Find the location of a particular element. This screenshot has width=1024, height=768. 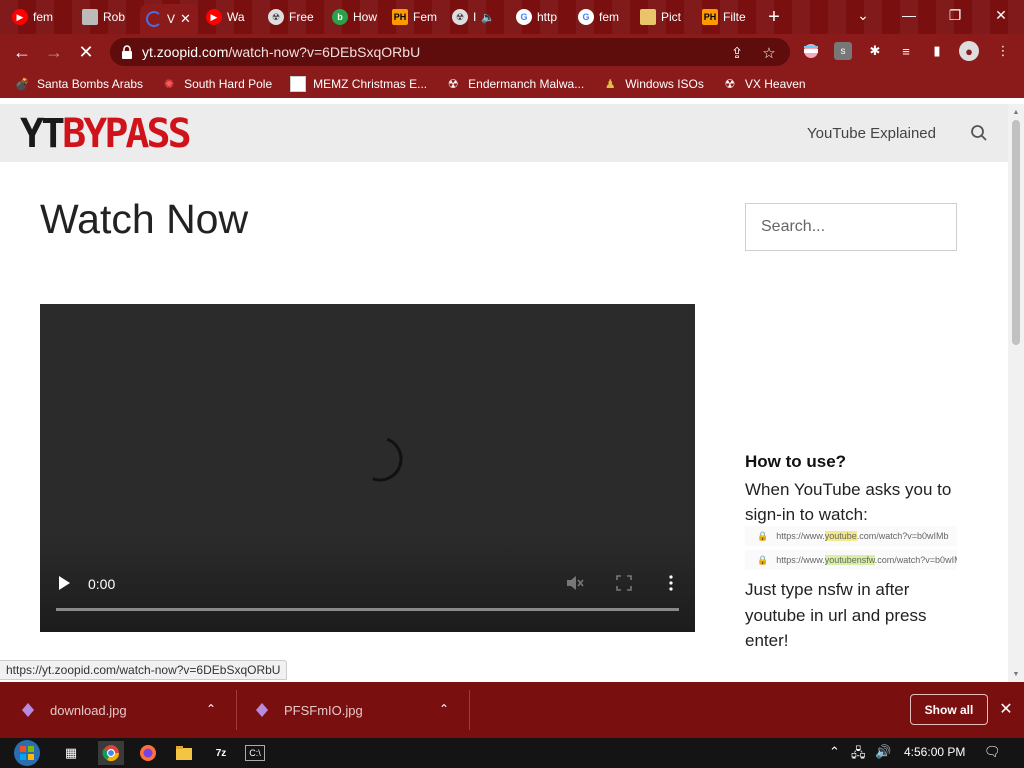

example-url-youtube: 🔒 https://www.youtube.com/watch?v=b0wIMb is located at coordinates (851, 536).